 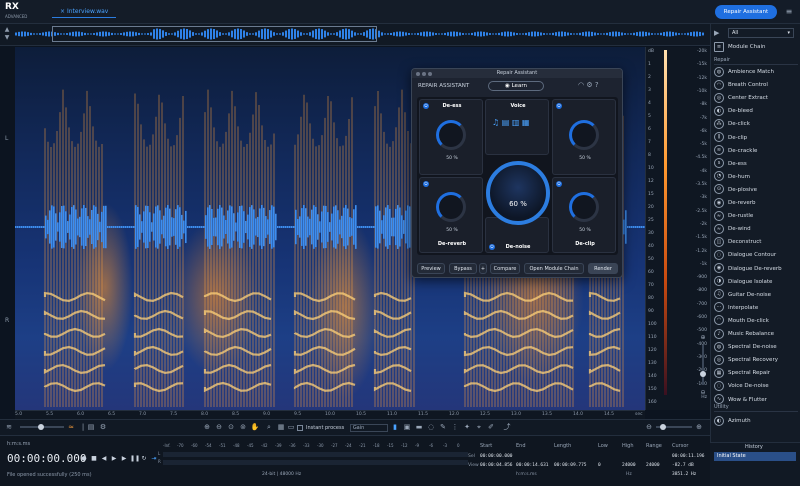 I want to click on help-icon: ?, so click(x=597, y=85).